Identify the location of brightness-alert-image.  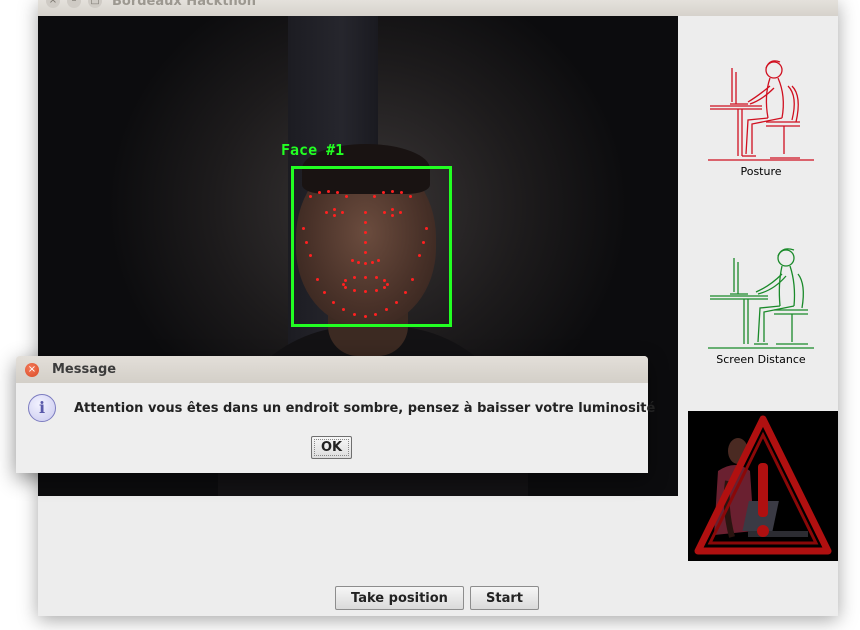
(763, 486).